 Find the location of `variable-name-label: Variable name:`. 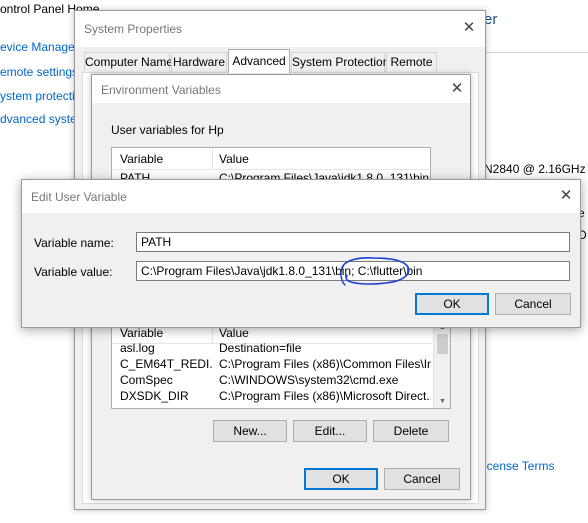

variable-name-label: Variable name: is located at coordinates (74, 243).